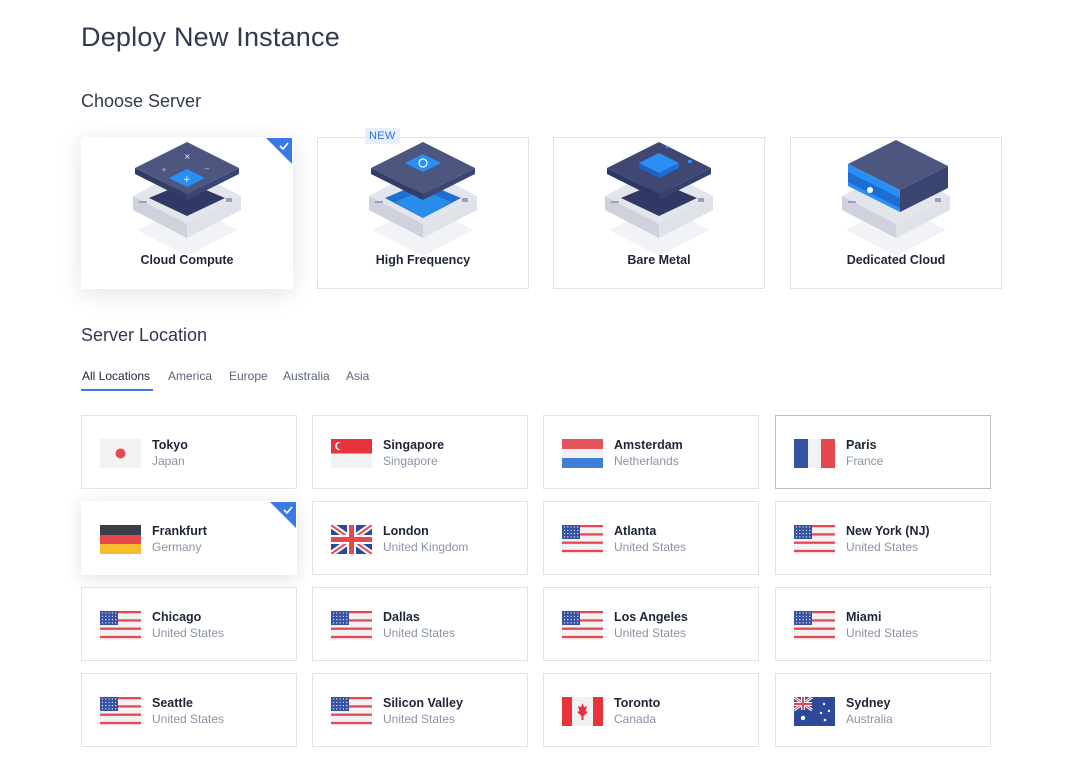  What do you see at coordinates (635, 719) in the screenshot?
I see `location-country: Canada` at bounding box center [635, 719].